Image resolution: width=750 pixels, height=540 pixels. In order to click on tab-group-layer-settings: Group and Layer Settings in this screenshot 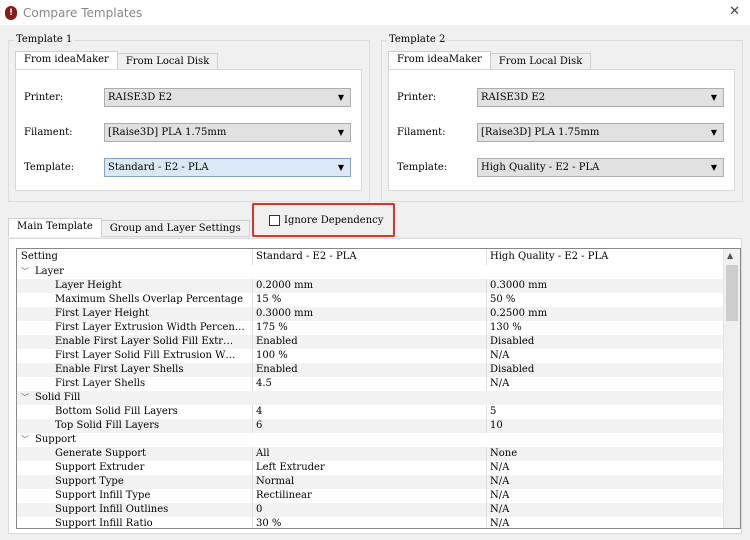, I will do `click(175, 228)`.